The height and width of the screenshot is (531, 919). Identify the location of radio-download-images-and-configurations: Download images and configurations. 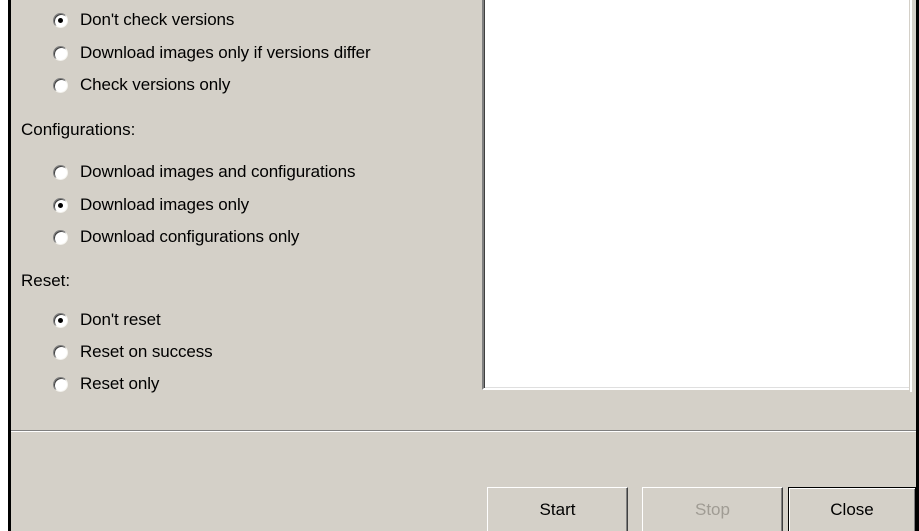
(204, 172).